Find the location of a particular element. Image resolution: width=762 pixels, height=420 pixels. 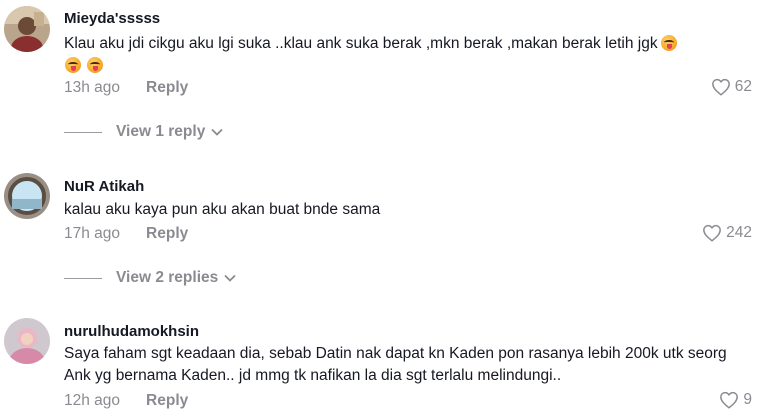

comment-username: Mieyda'sssss is located at coordinates (112, 18).